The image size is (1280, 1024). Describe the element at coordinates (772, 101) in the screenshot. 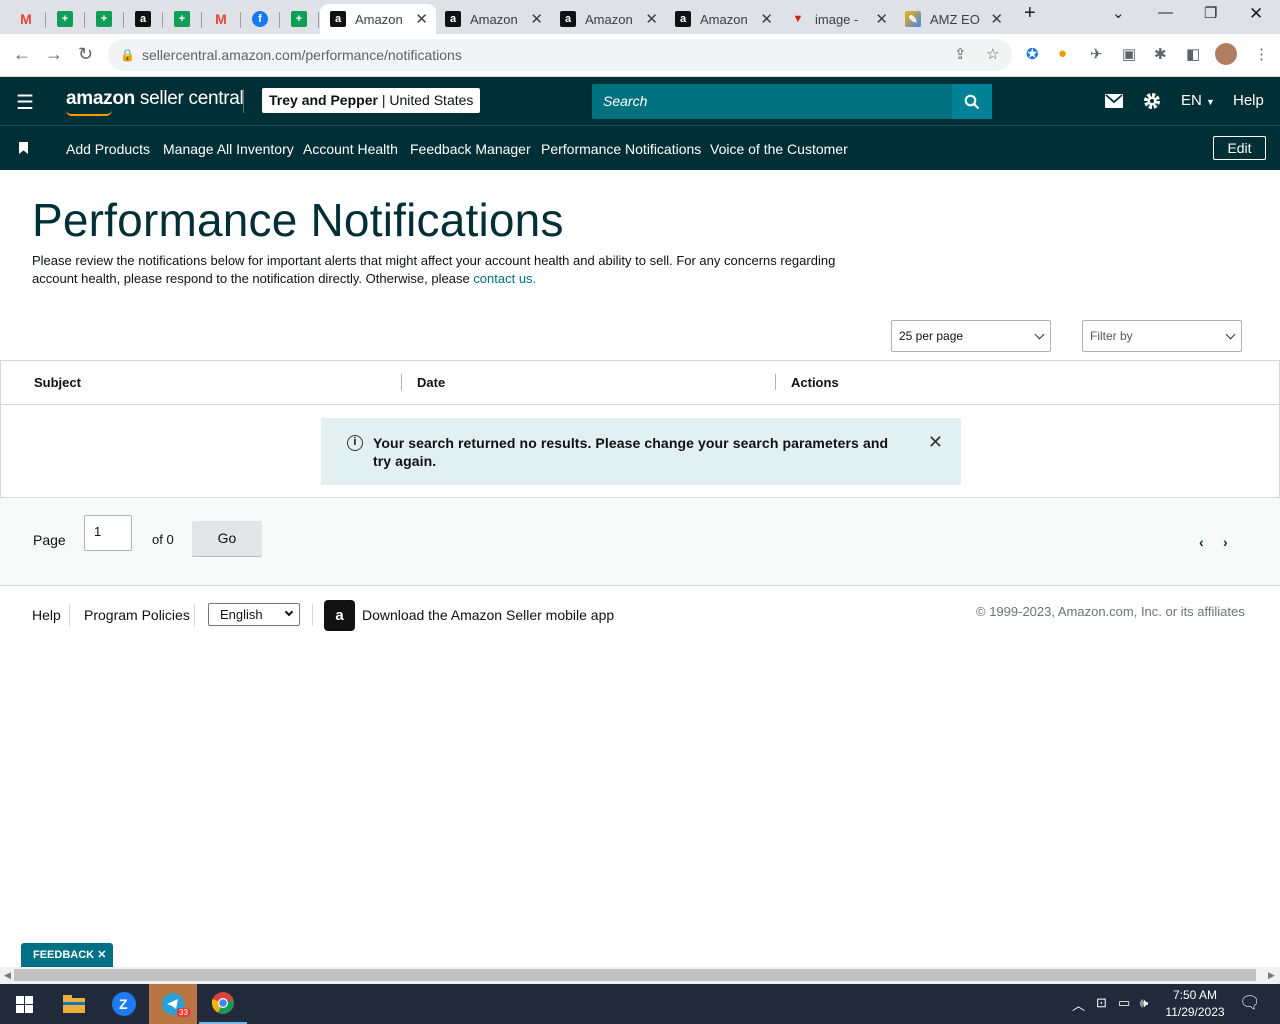

I see `search-input: Search` at that location.